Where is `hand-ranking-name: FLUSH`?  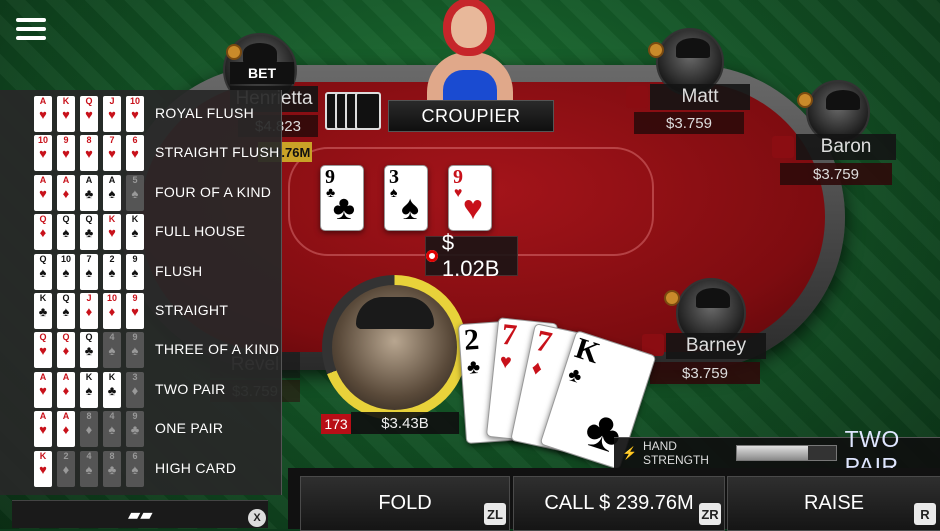
hand-ranking-name: FLUSH is located at coordinates (179, 270).